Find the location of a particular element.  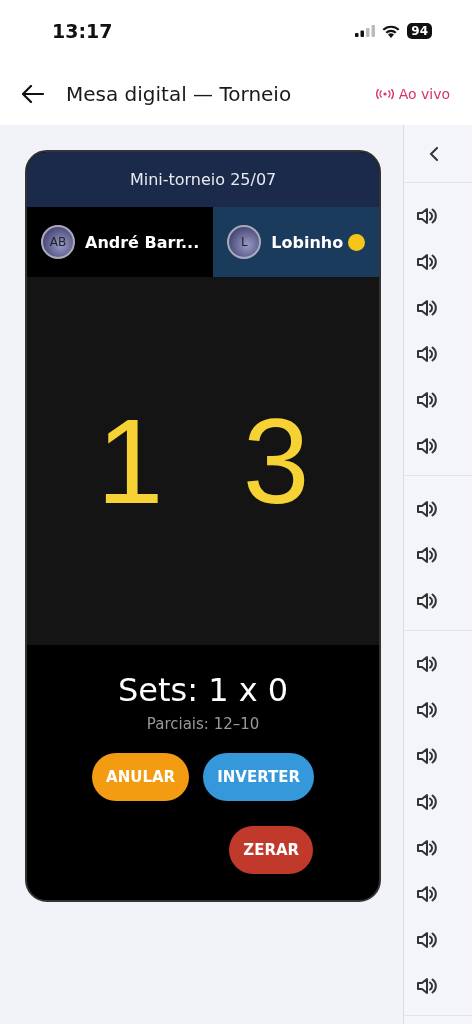

avatar: L is located at coordinates (244, 242).